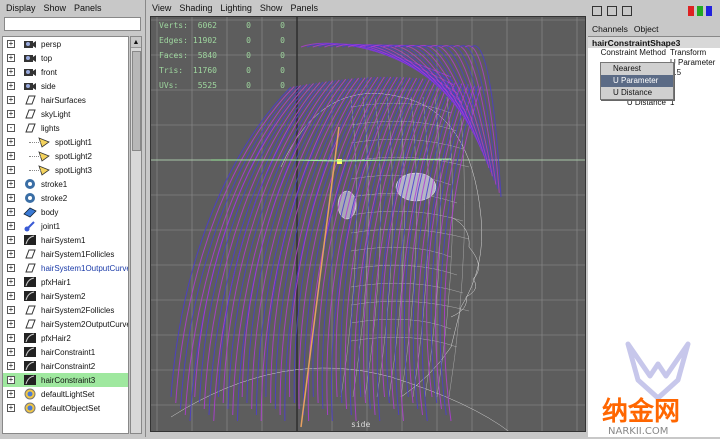 The image size is (720, 439). What do you see at coordinates (65, 198) in the screenshot?
I see `outliner-item: + stroke2` at bounding box center [65, 198].